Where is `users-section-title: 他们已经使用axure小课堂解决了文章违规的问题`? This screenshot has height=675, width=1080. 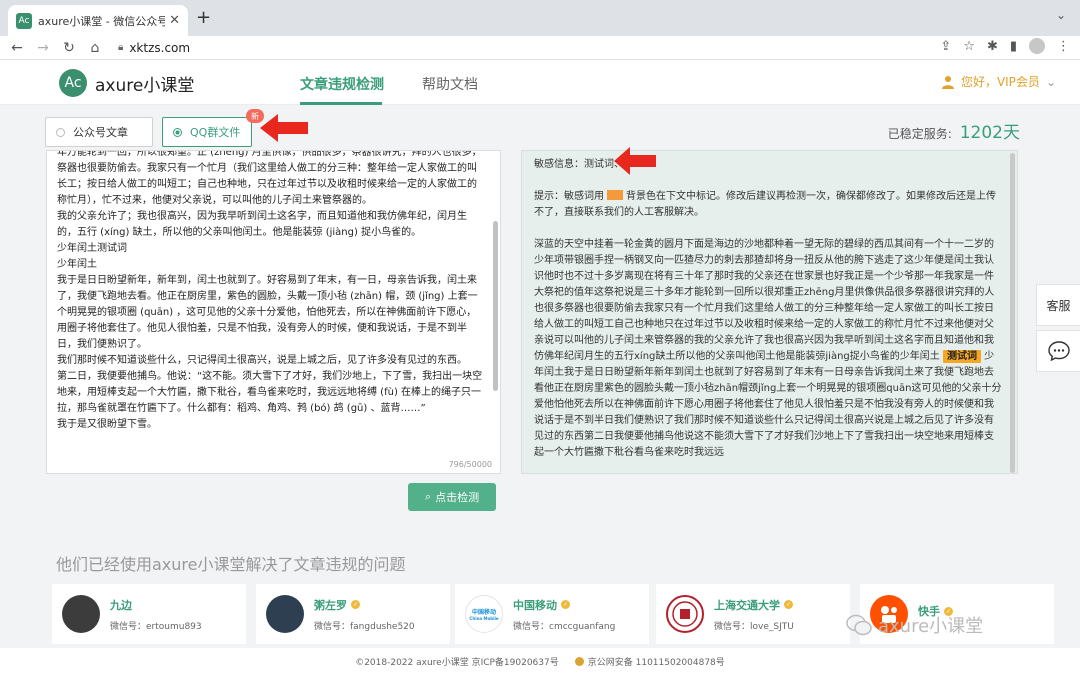 users-section-title: 他们已经使用axure小课堂解决了文章违规的问题 is located at coordinates (231, 564).